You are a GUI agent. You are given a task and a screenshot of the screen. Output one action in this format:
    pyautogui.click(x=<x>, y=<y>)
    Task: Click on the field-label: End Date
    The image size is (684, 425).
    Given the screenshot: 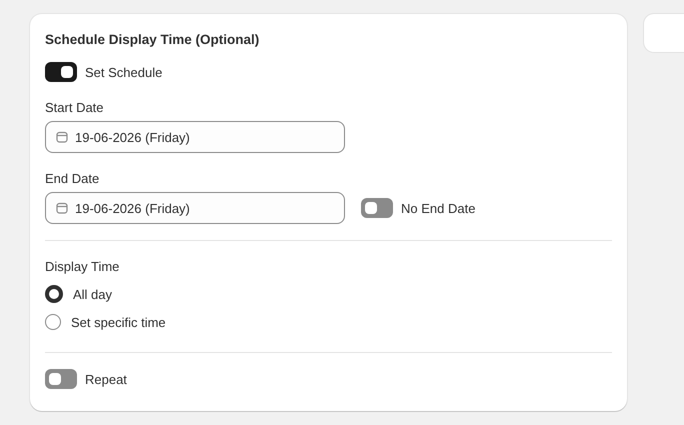 What is the action you would take?
    pyautogui.click(x=72, y=178)
    